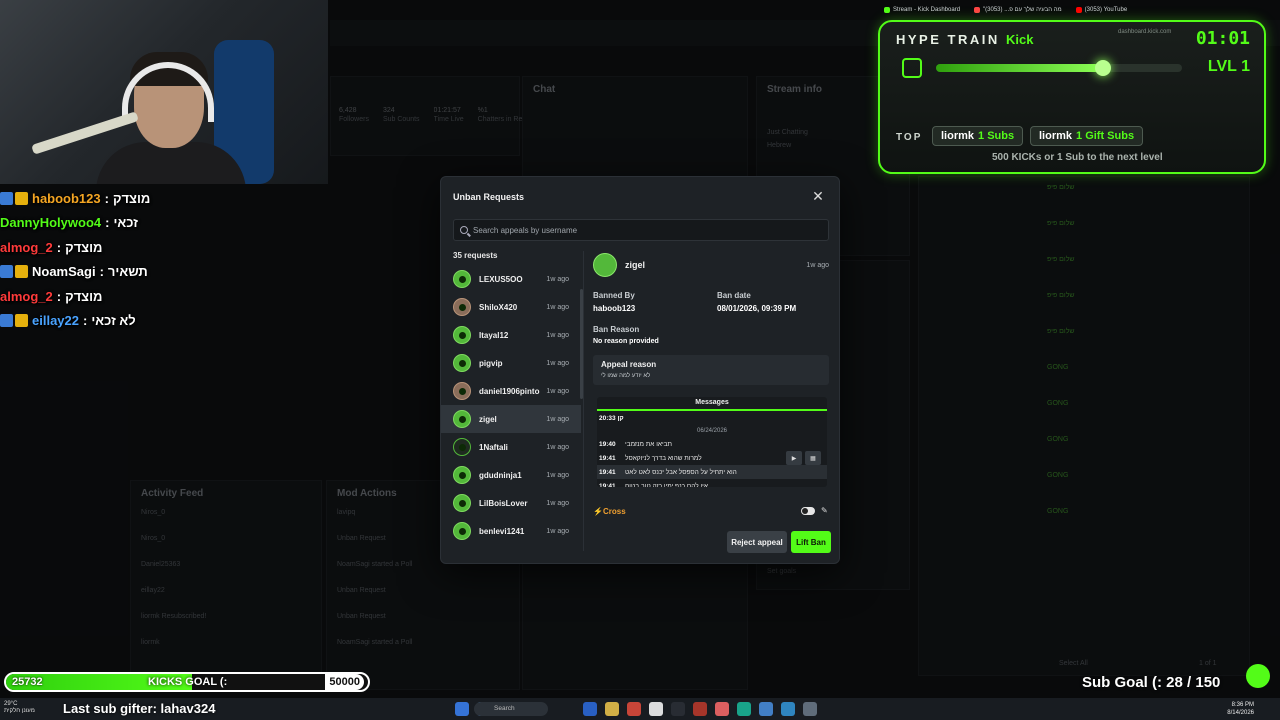 Image resolution: width=1280 pixels, height=720 pixels. Describe the element at coordinates (1258, 676) in the screenshot. I see `kick-logo-icon` at that location.